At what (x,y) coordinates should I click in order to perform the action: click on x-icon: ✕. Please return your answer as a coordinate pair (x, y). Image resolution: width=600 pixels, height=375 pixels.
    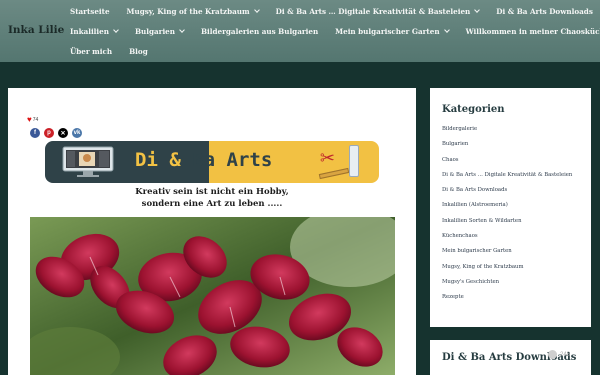
    Looking at the image, I should click on (63, 133).